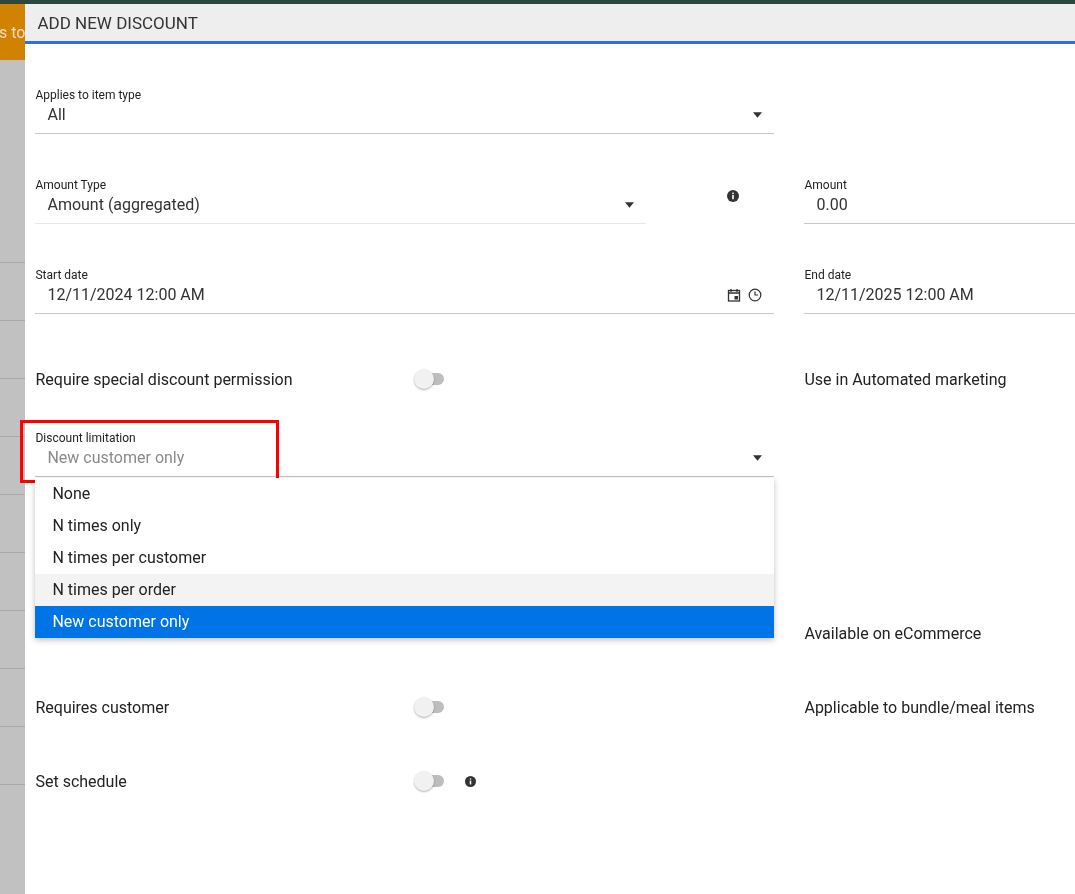 Image resolution: width=1075 pixels, height=894 pixels. I want to click on select-field: Amount Type Amount (aggregated), so click(341, 200).